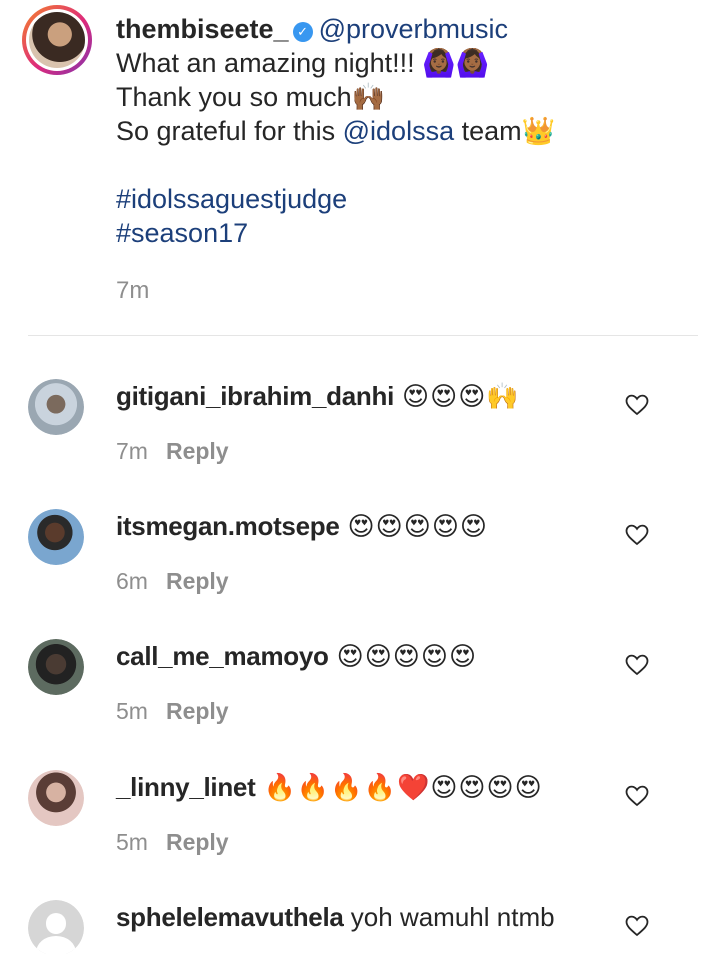  I want to click on avatar-image, so click(57, 40).